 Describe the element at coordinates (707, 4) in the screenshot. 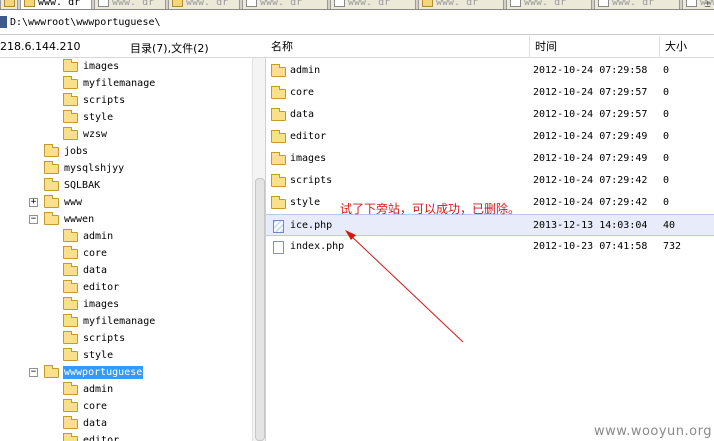

I see `tab-overflow-button: ±` at that location.